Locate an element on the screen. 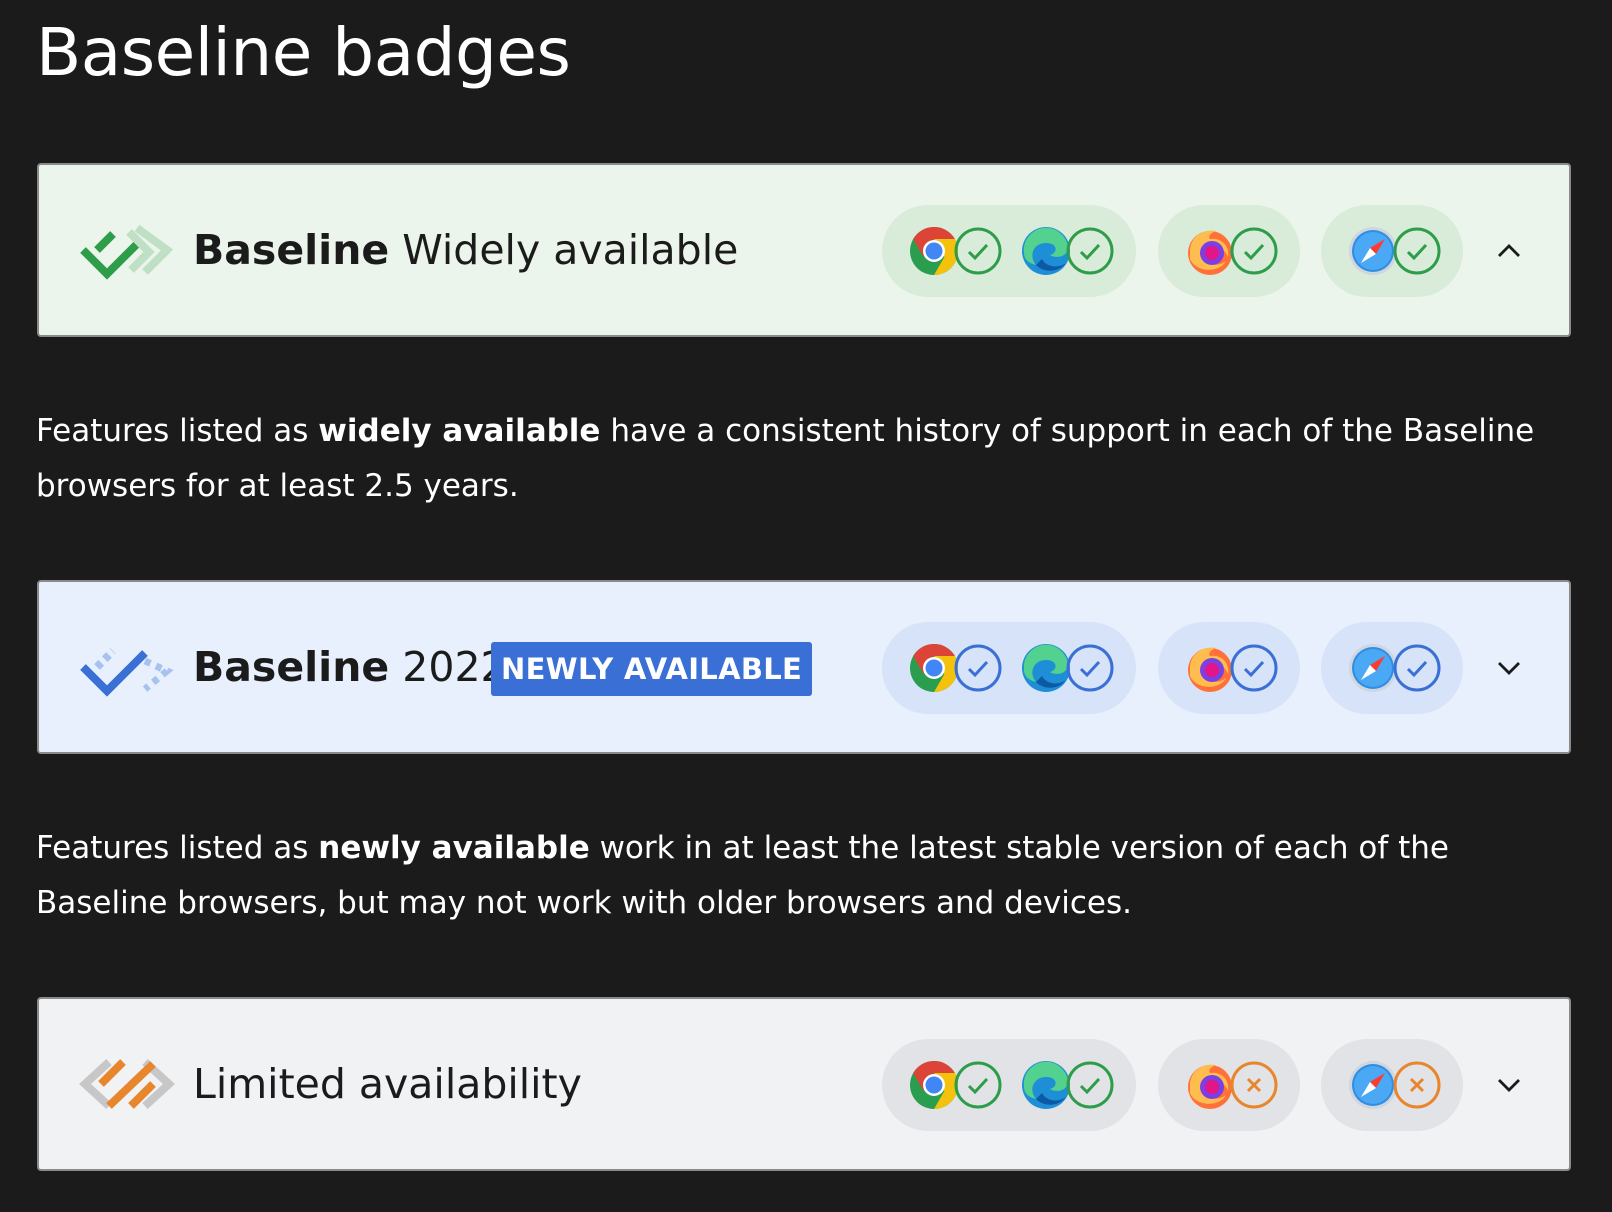 This screenshot has height=1212, width=1612. limited-availability-logo-icon is located at coordinates (127, 1084).